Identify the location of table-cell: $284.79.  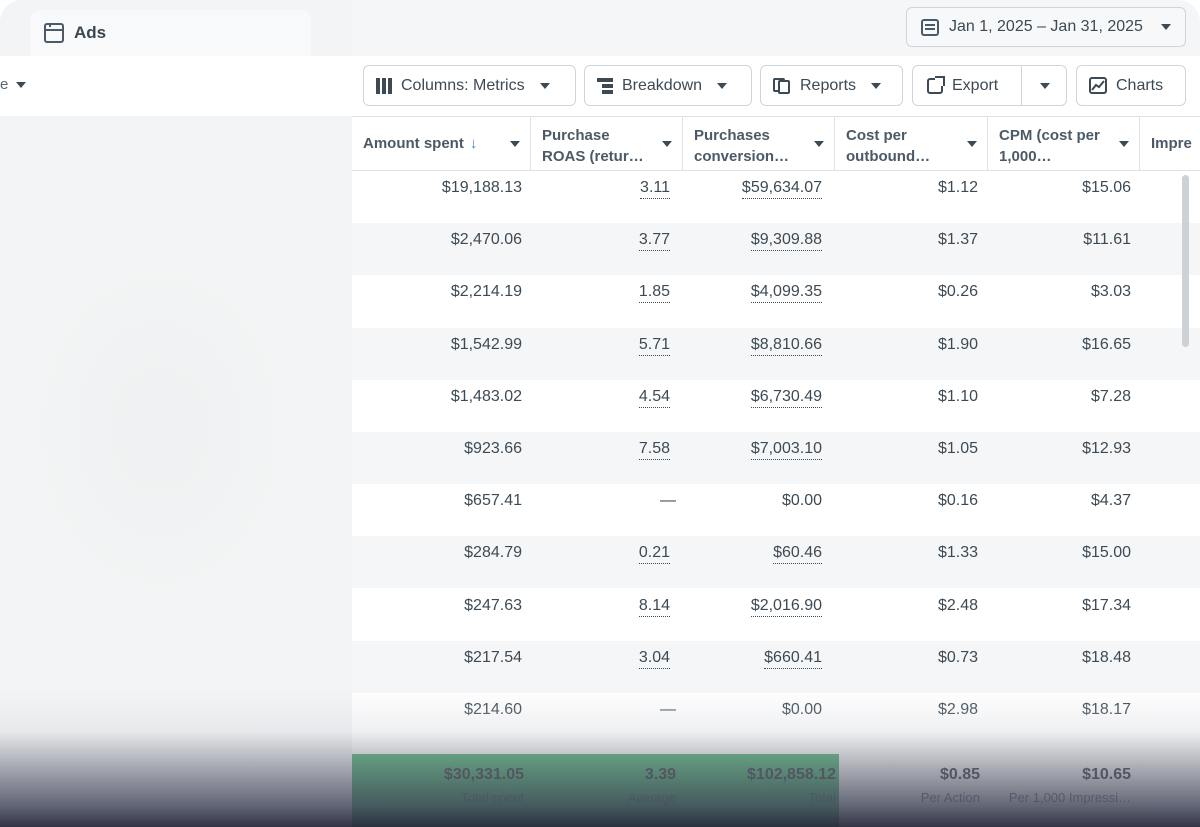
(493, 553).